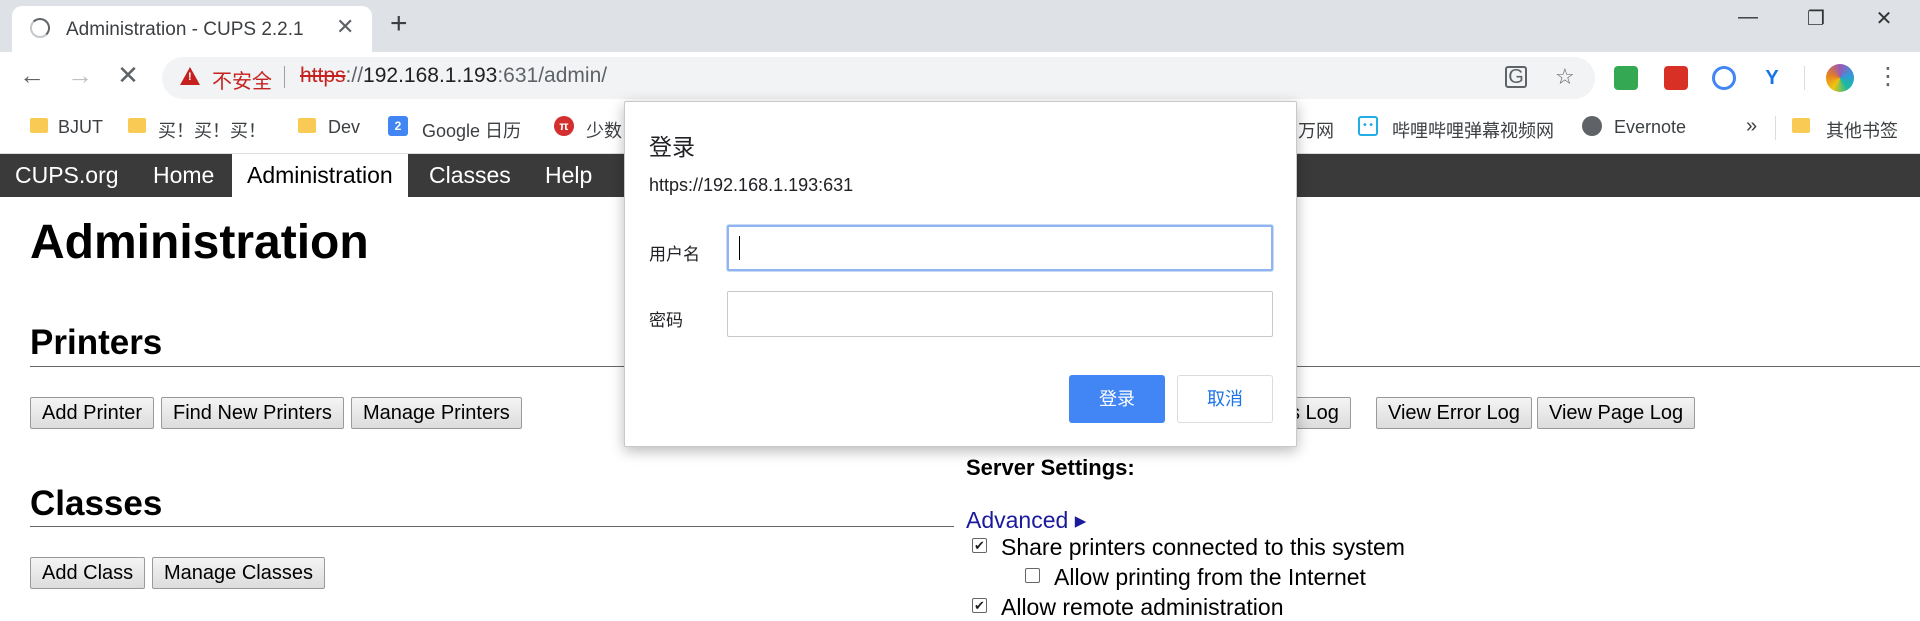 Image resolution: width=1920 pixels, height=621 pixels. What do you see at coordinates (1650, 127) in the screenshot?
I see `bookmark-evernote: Evernote` at bounding box center [1650, 127].